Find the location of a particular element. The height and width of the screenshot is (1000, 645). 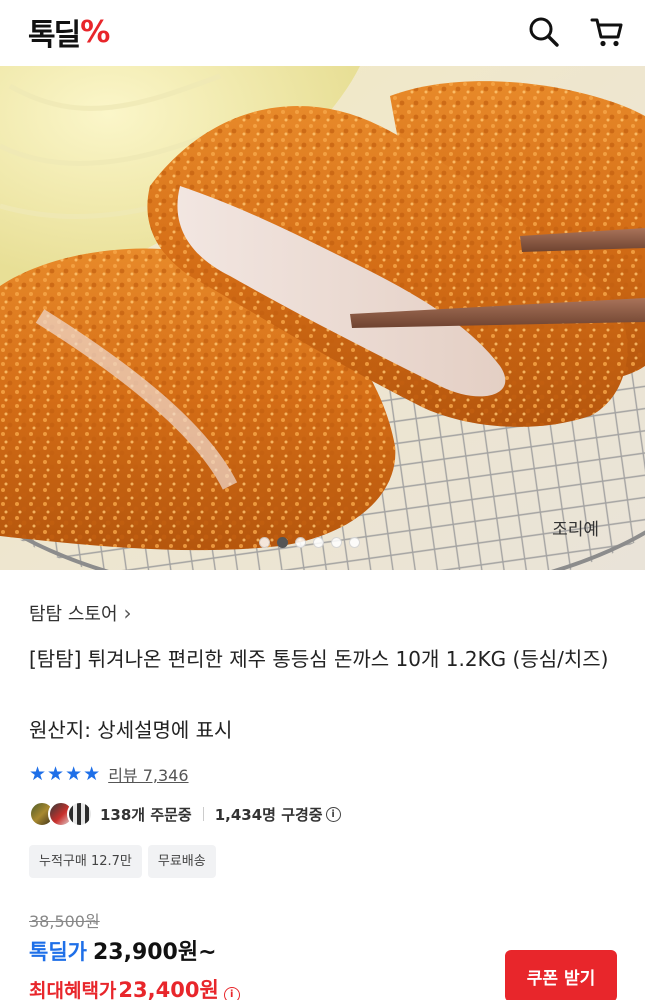

tag-free-shipping: 무료배송 is located at coordinates (181, 861).